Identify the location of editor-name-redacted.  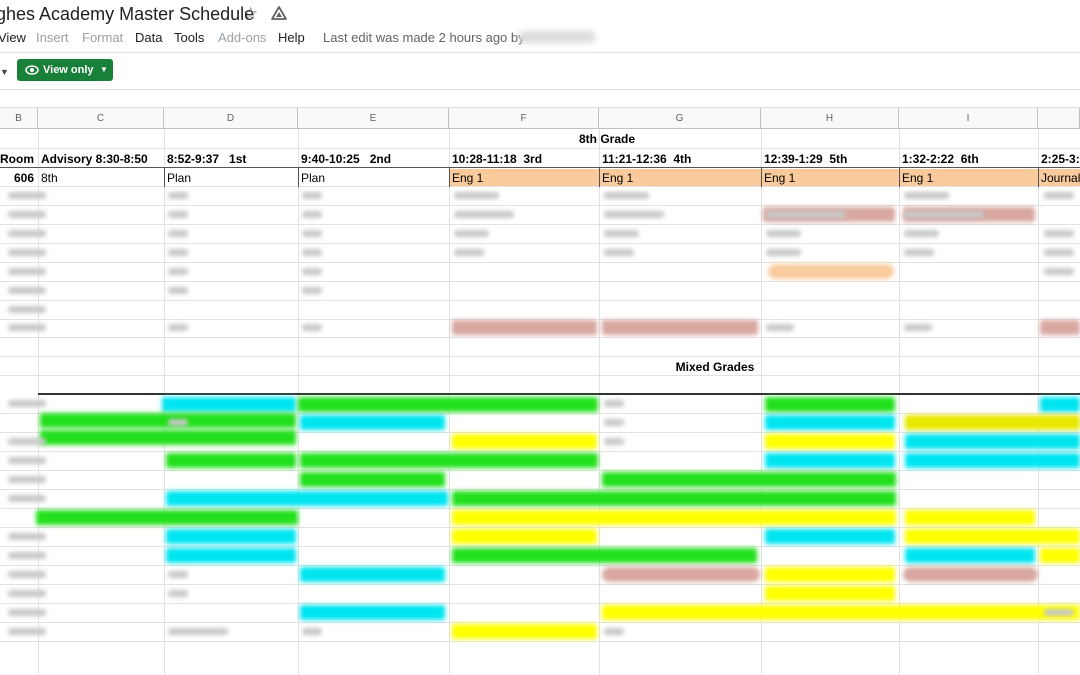
(557, 37).